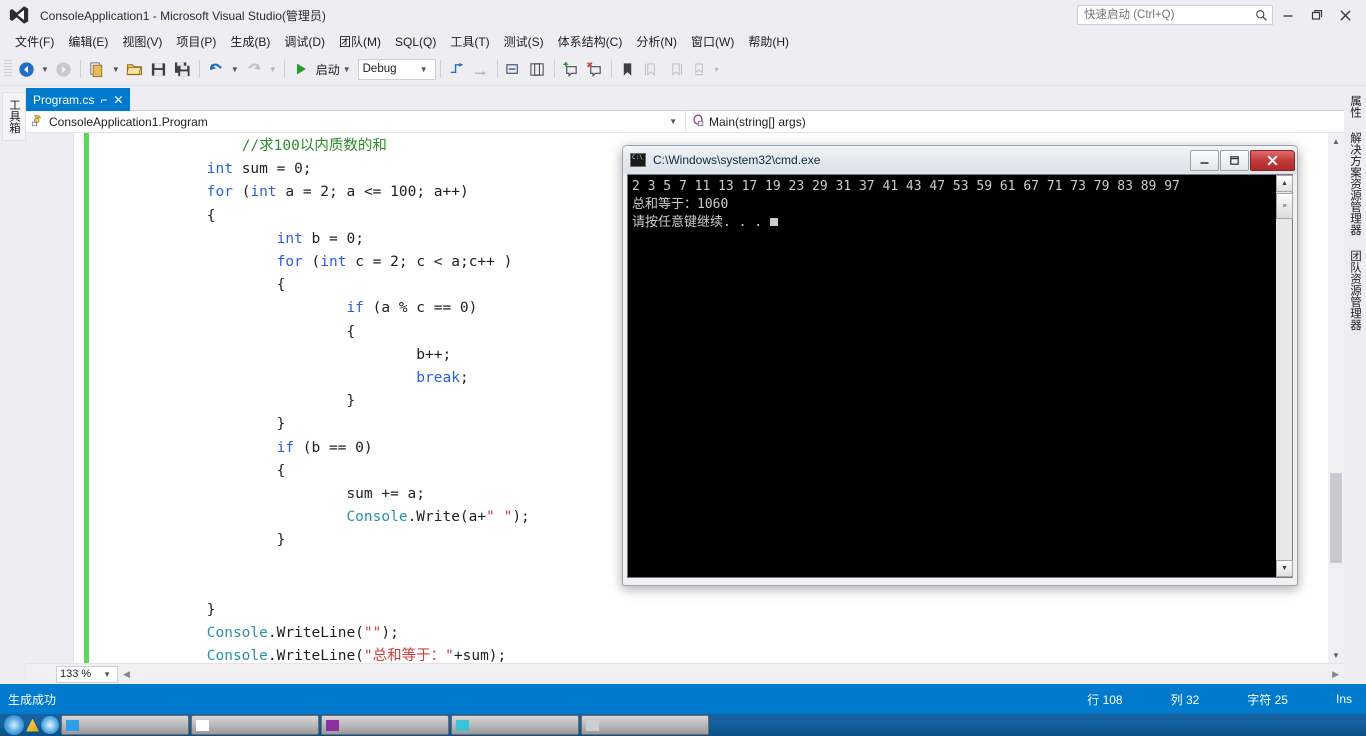  I want to click on menu-item-6: 团队(M), so click(360, 41).